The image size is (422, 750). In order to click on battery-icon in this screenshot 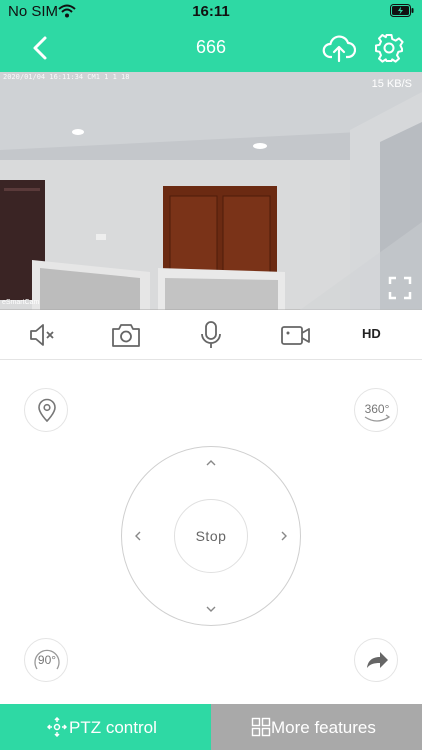, I will do `click(402, 10)`.